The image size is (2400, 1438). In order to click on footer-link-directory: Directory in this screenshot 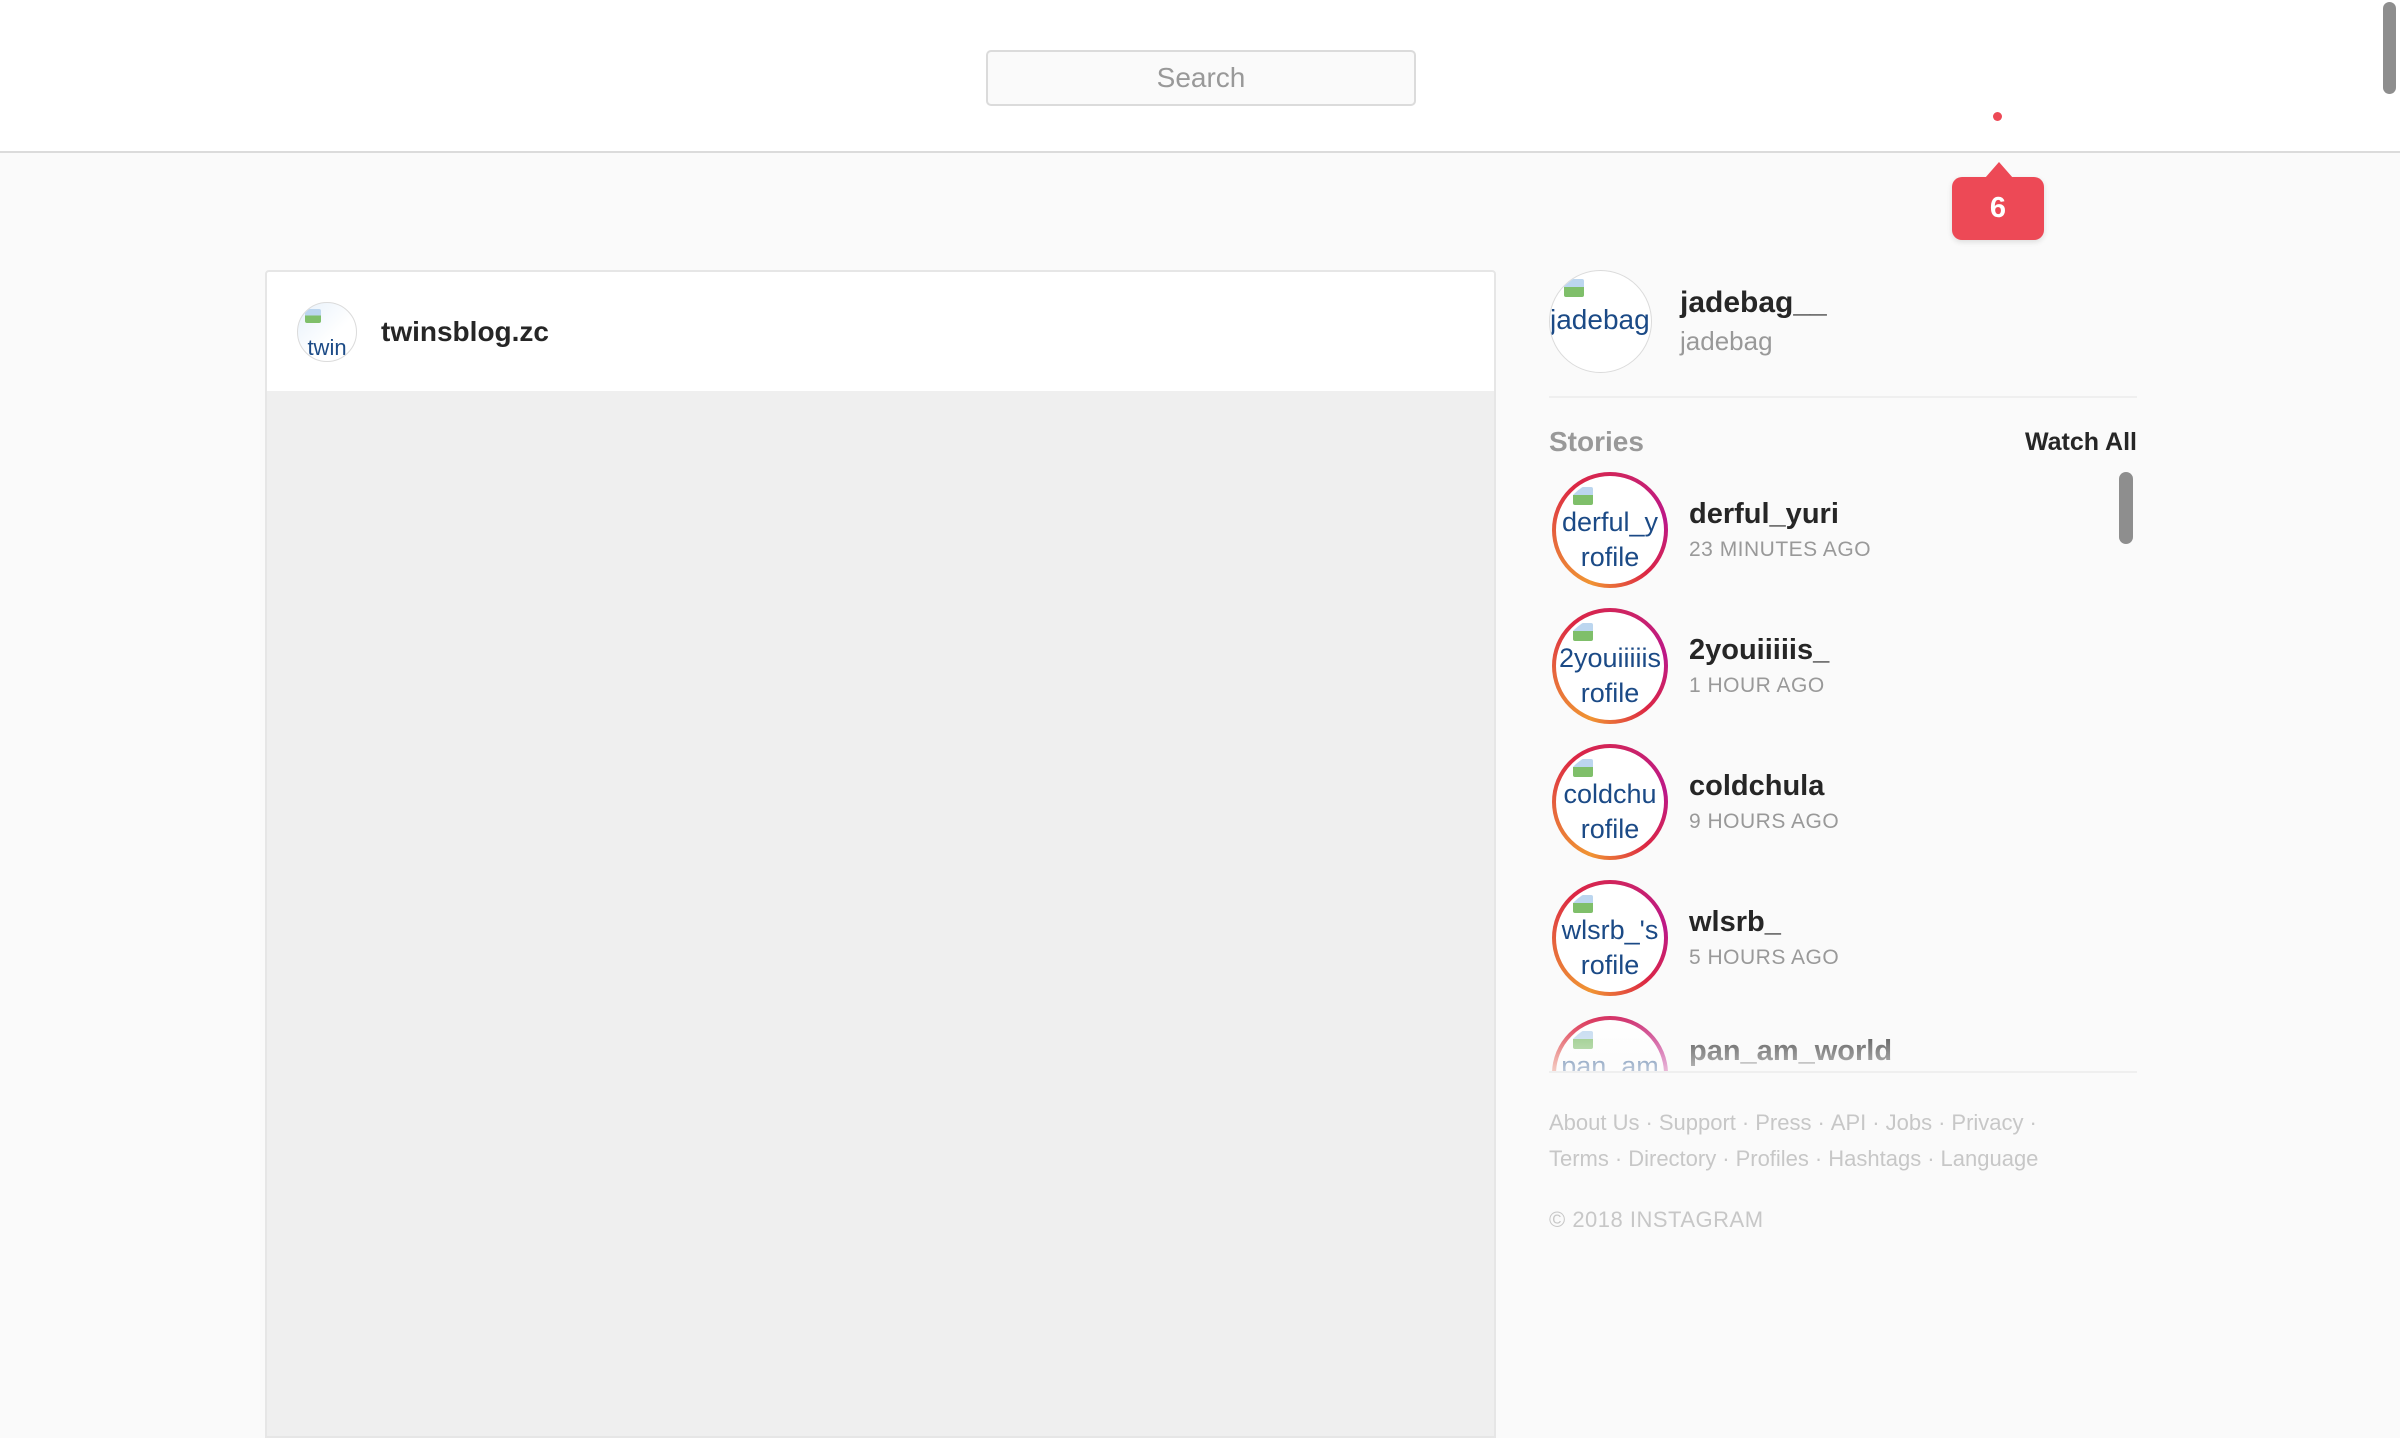, I will do `click(1672, 1158)`.